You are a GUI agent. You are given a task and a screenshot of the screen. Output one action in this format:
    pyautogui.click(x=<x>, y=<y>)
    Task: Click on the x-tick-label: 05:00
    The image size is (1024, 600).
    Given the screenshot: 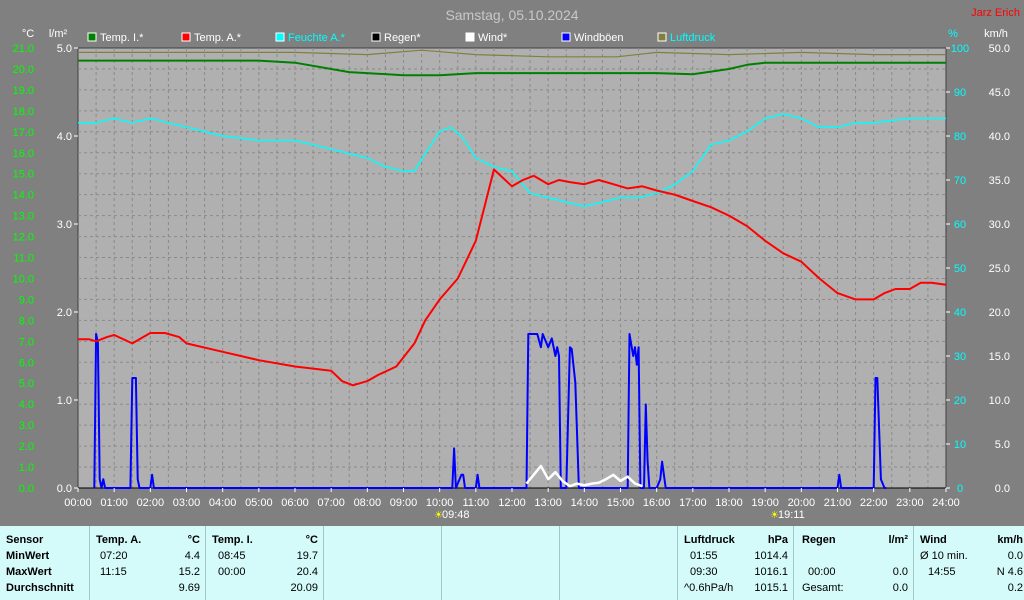 What is the action you would take?
    pyautogui.click(x=259, y=503)
    